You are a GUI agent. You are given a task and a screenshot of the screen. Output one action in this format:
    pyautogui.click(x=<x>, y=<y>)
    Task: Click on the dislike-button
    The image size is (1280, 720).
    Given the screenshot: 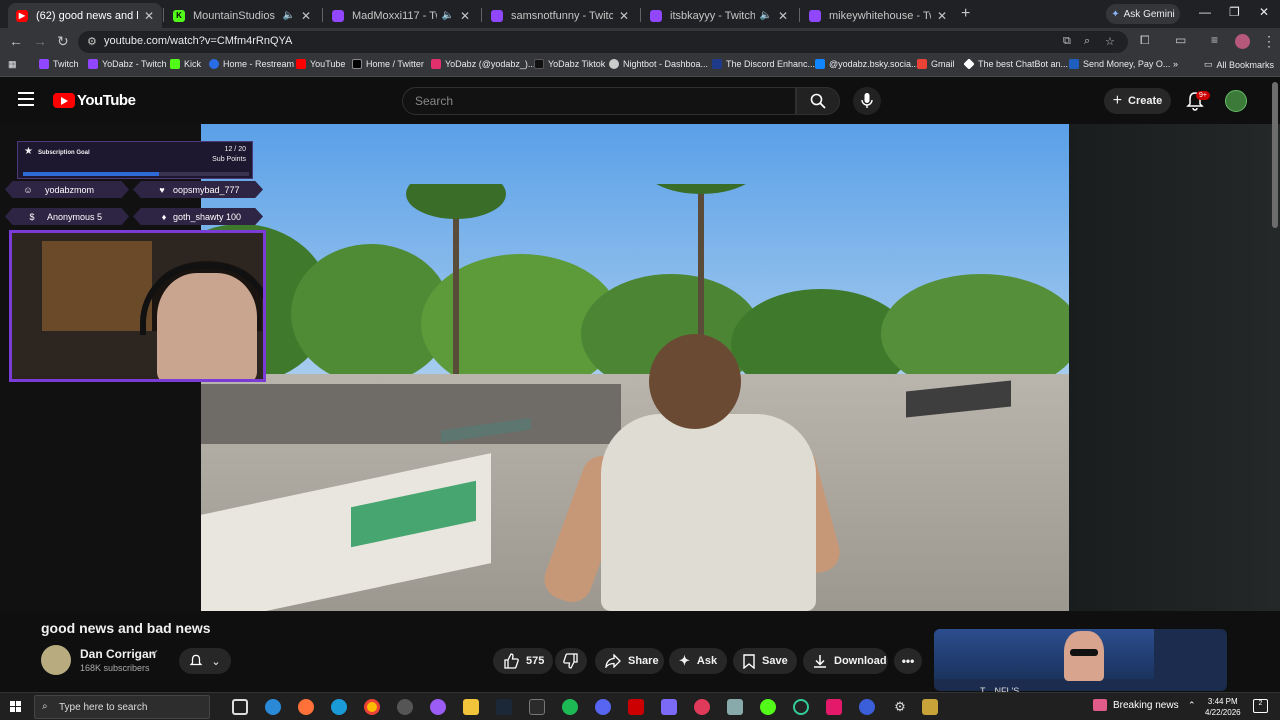 What is the action you would take?
    pyautogui.click(x=571, y=661)
    